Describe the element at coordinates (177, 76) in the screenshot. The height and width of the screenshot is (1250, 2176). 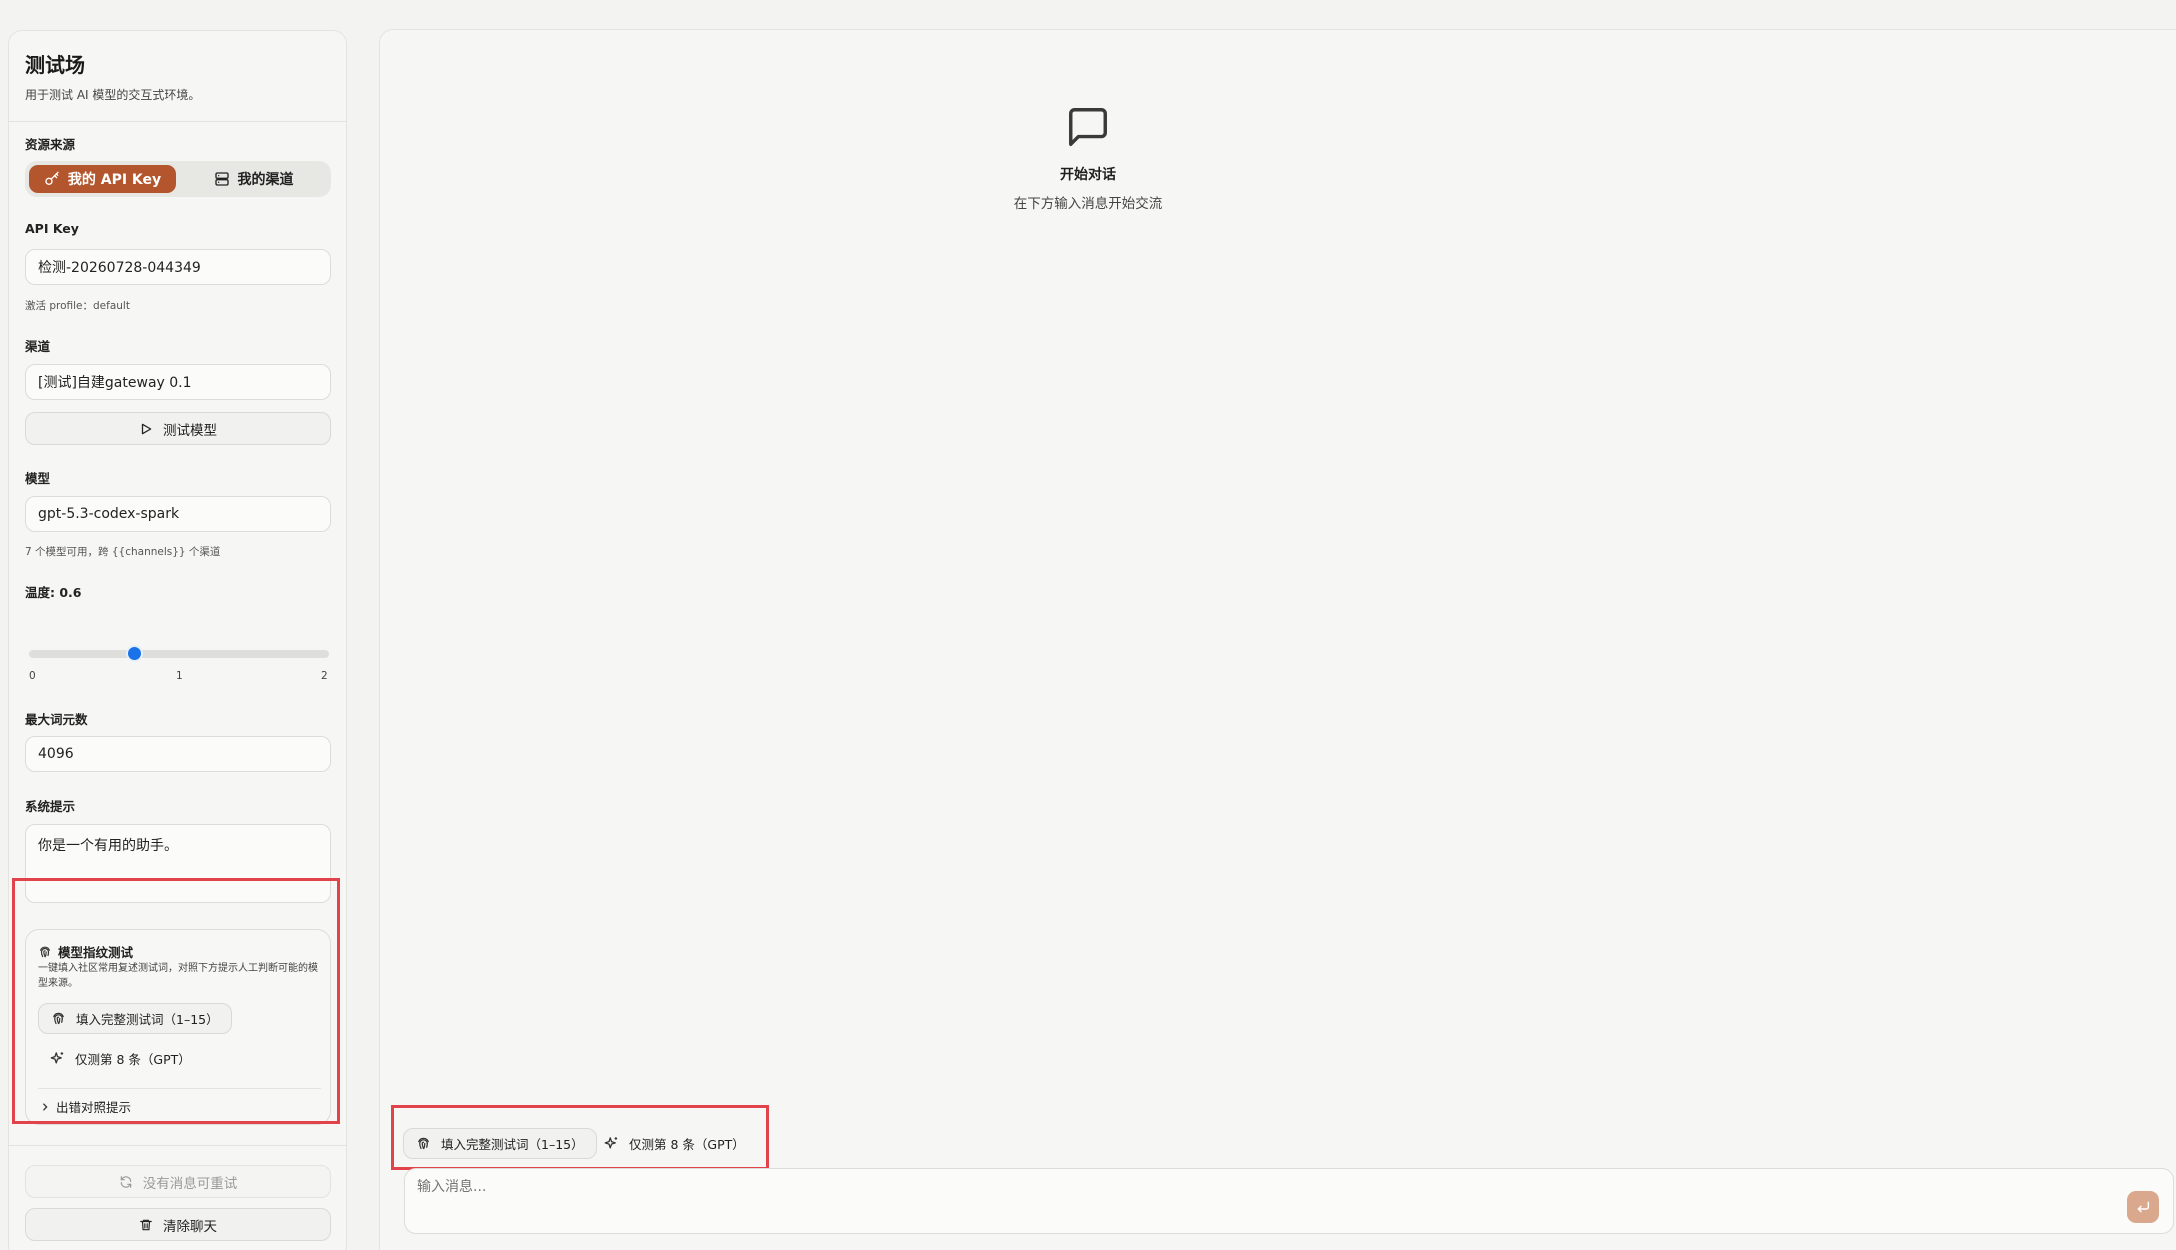
I see `sidebar-header: 测试场 用于测试 AI 模型的交互式环境。` at that location.